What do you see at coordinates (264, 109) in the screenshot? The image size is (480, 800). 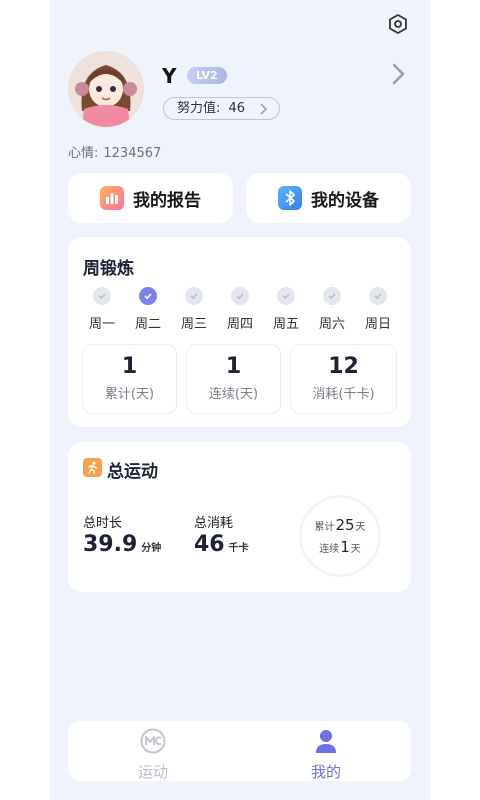 I see `chevron-right-icon` at bounding box center [264, 109].